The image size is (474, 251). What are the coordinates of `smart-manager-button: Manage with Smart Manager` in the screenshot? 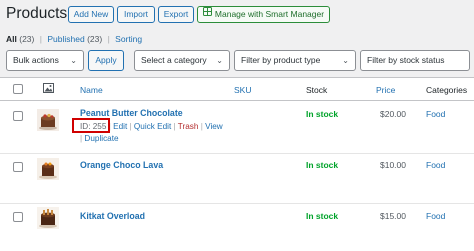 It's located at (263, 14).